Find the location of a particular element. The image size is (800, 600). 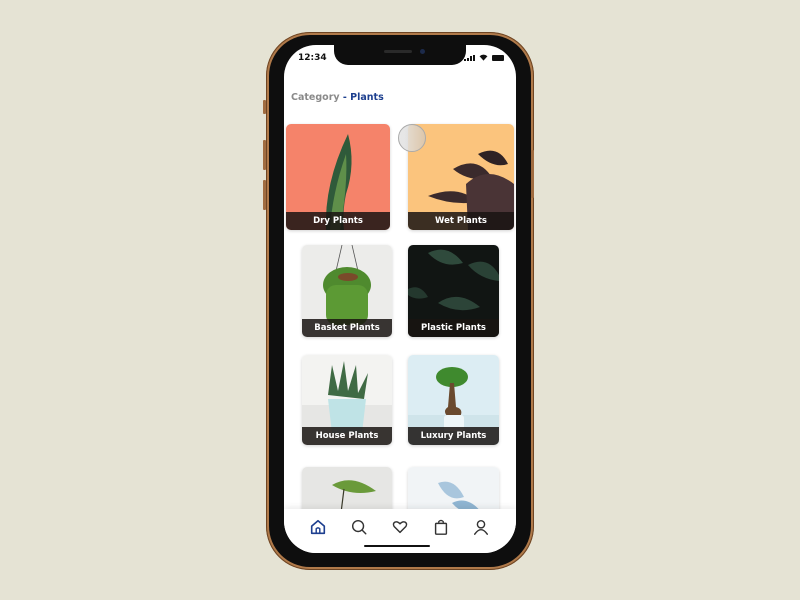

home-icon is located at coordinates (318, 527).